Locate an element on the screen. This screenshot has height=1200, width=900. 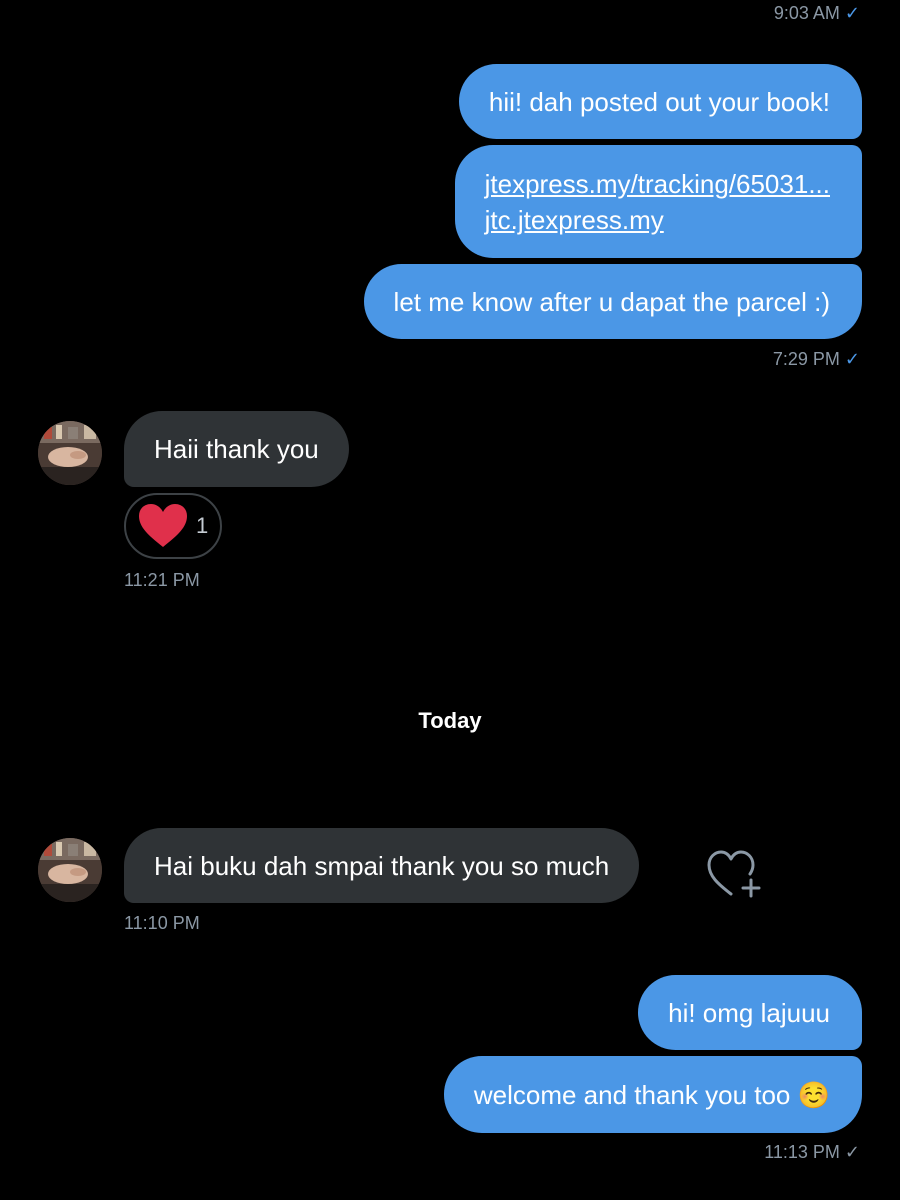
outgoing-message-bubble: let me know after u dapat the parcel :) is located at coordinates (612, 301).